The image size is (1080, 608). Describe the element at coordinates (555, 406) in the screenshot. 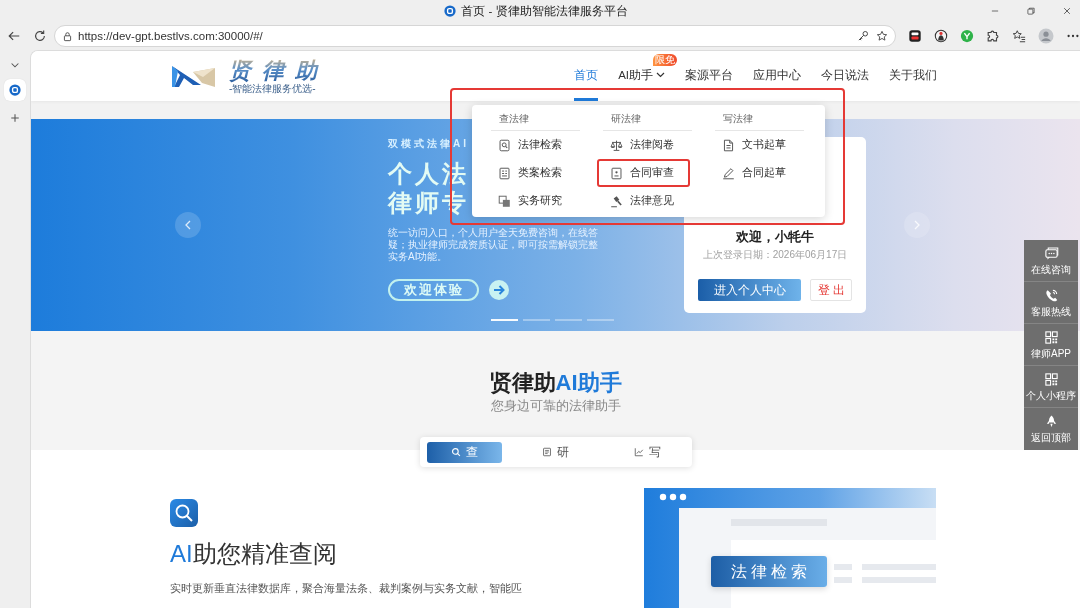

I see `section-subtitle: 您身边可靠的法律助手` at that location.